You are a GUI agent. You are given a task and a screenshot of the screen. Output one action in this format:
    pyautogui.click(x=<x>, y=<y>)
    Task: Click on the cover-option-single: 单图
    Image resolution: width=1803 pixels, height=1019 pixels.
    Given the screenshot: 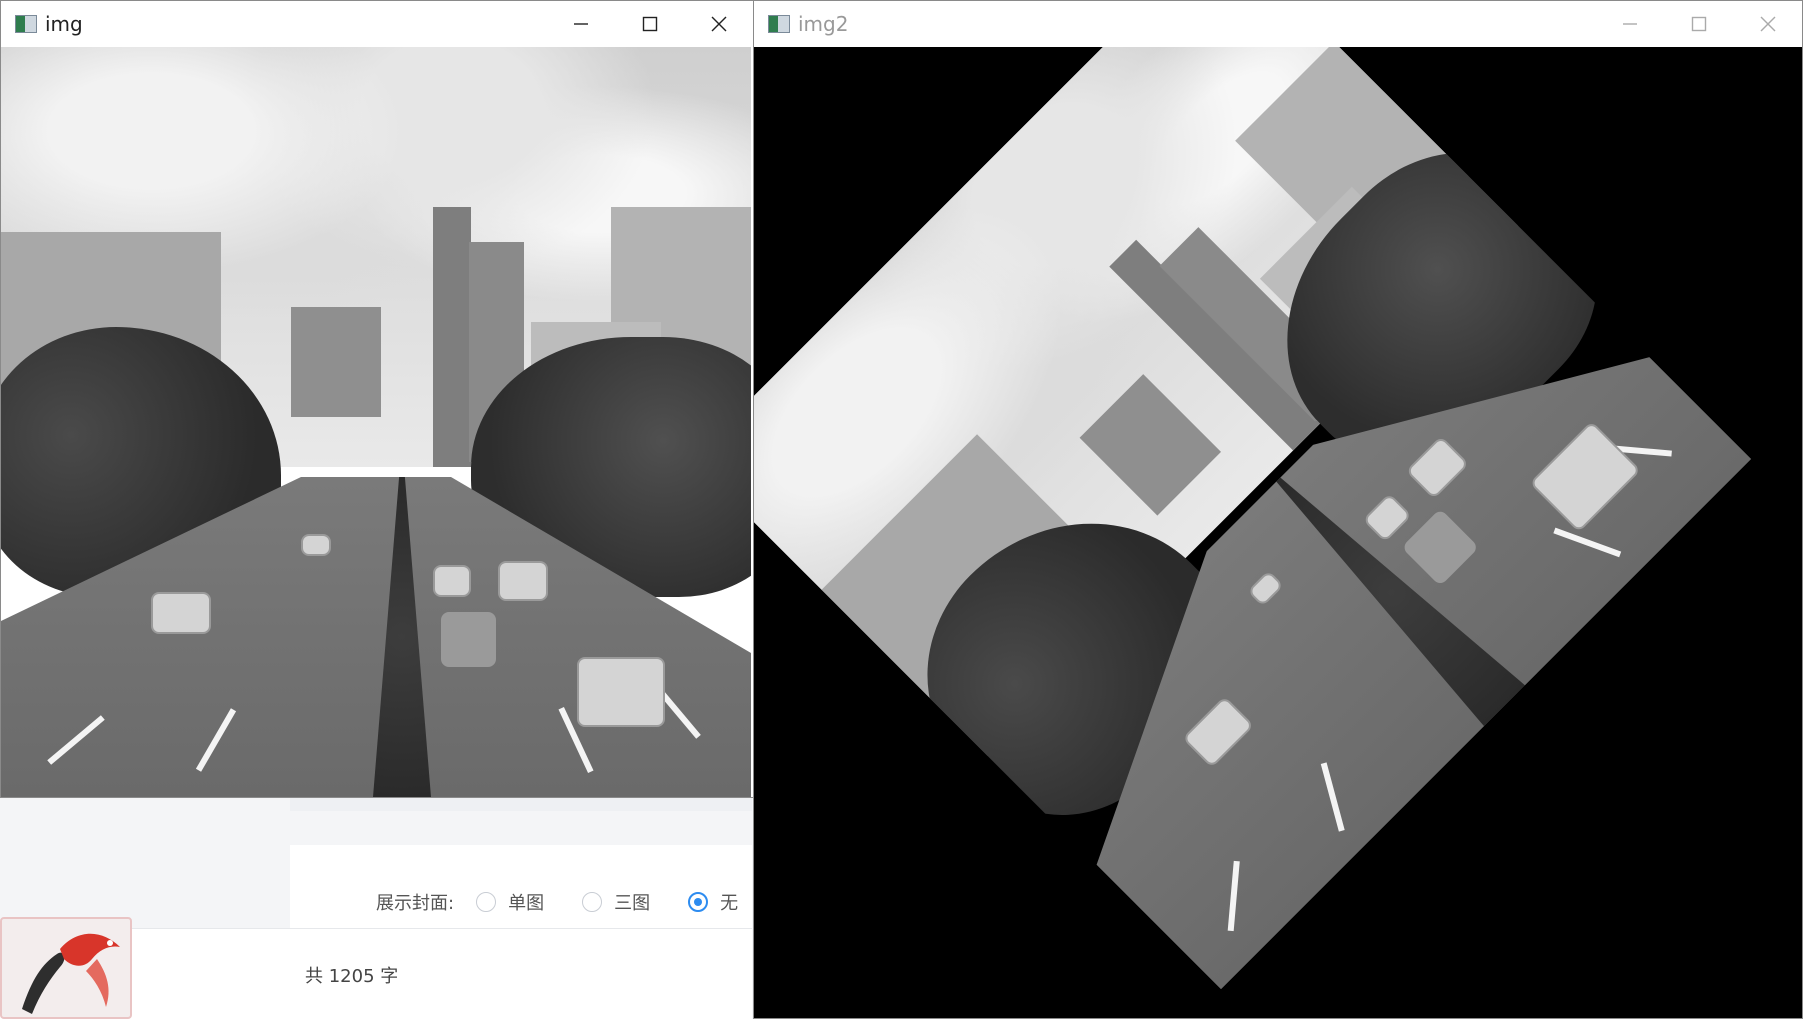 What is the action you would take?
    pyautogui.click(x=510, y=902)
    